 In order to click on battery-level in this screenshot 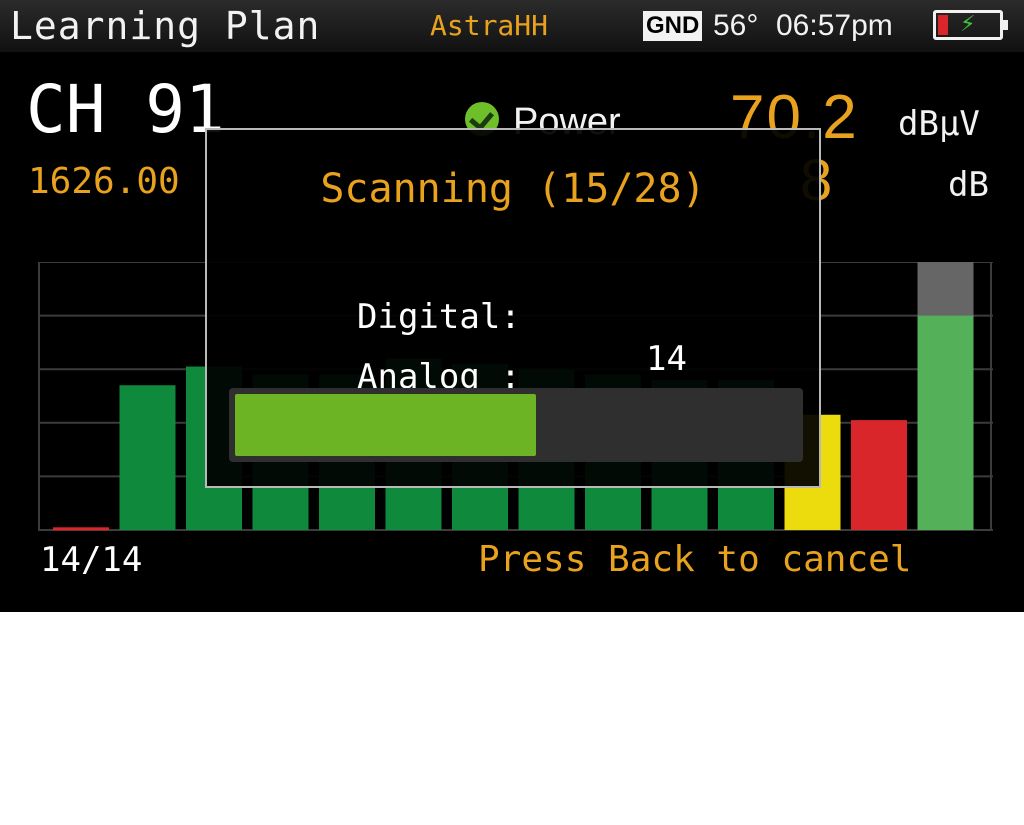, I will do `click(943, 25)`.